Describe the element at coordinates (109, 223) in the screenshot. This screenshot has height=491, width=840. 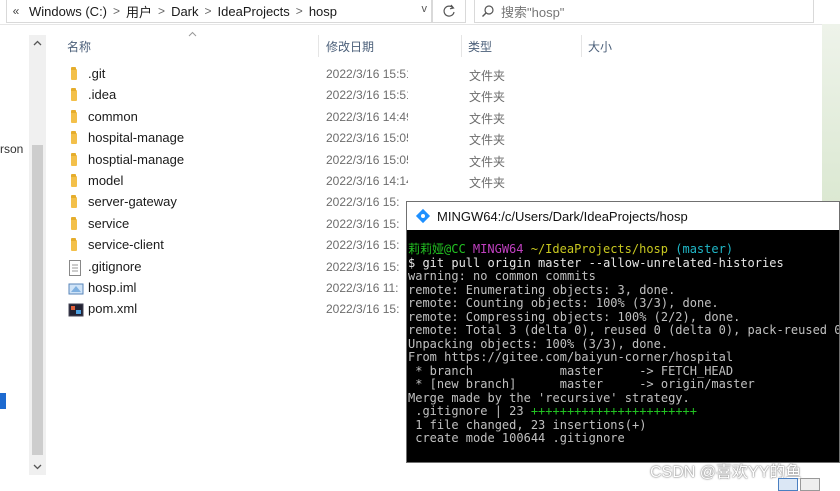
I see `file-name: service` at that location.